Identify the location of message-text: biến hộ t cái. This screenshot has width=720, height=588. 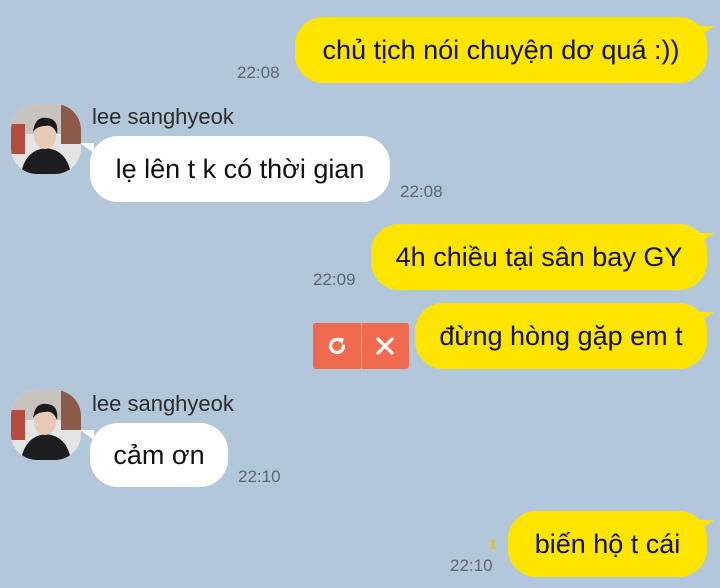
(607, 543).